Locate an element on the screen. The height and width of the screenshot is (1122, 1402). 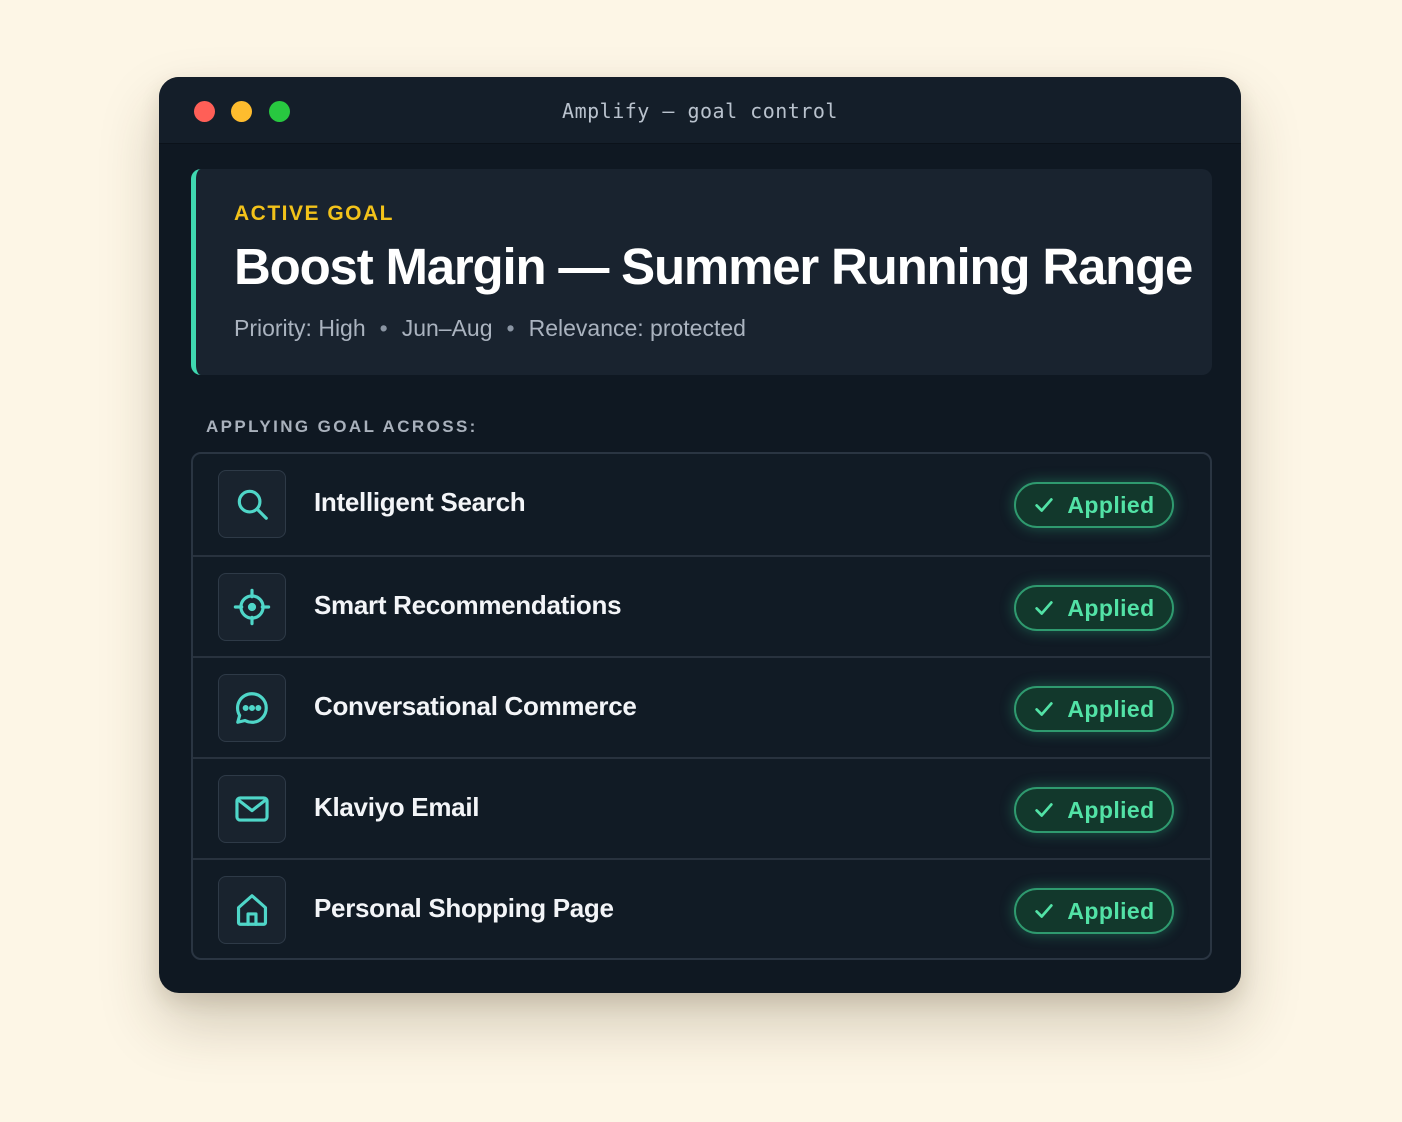
section-label: APPLYING GOAL ACROSS: is located at coordinates (342, 426).